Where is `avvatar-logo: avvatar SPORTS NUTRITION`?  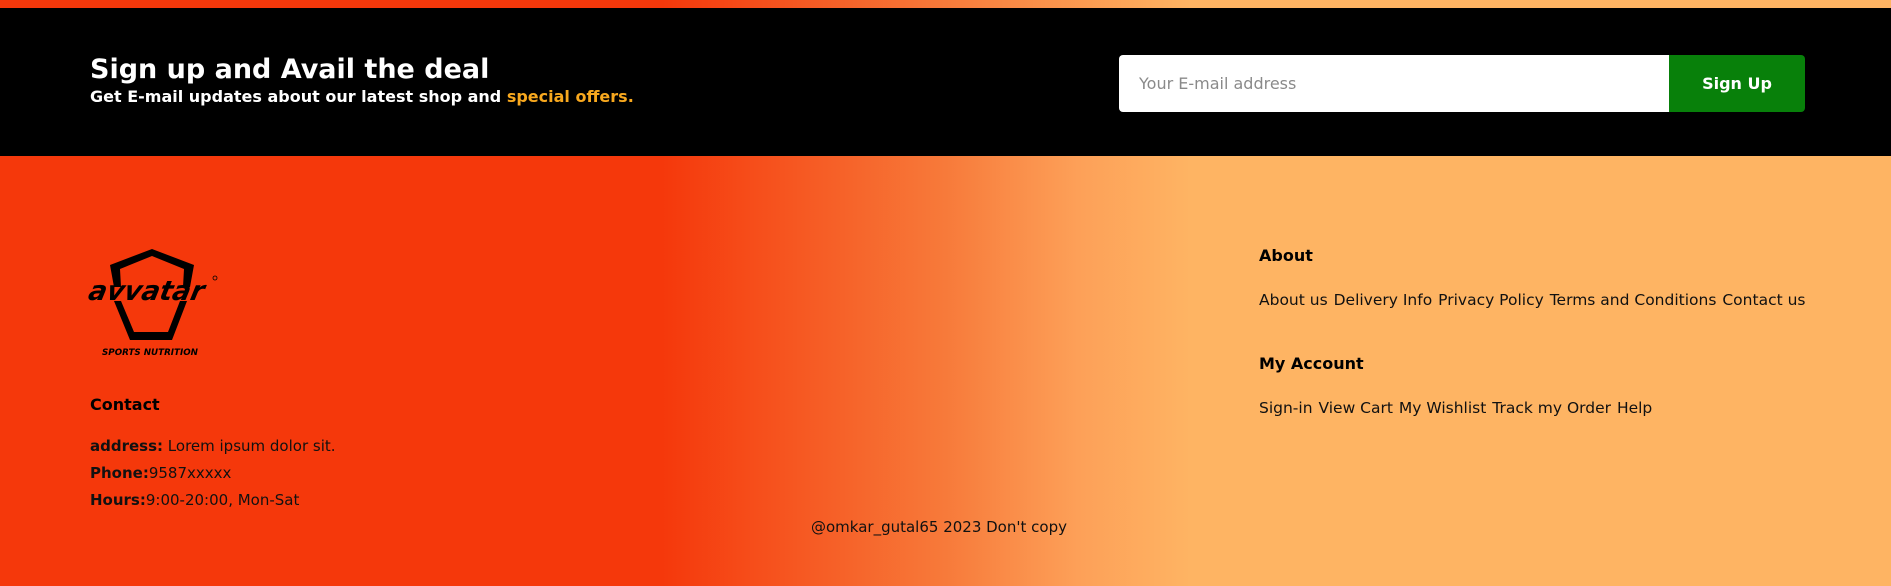 avvatar-logo: avvatar SPORTS NUTRITION is located at coordinates (153, 302).